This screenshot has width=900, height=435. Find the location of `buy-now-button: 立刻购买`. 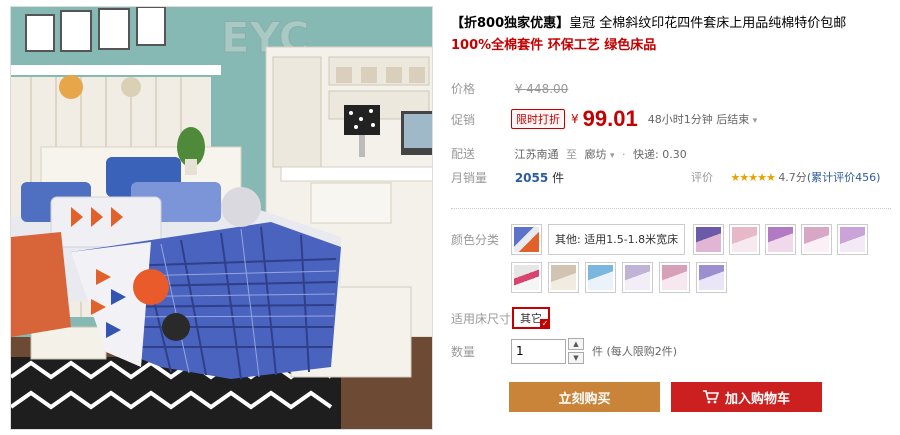

buy-now-button: 立刻购买 is located at coordinates (584, 397).